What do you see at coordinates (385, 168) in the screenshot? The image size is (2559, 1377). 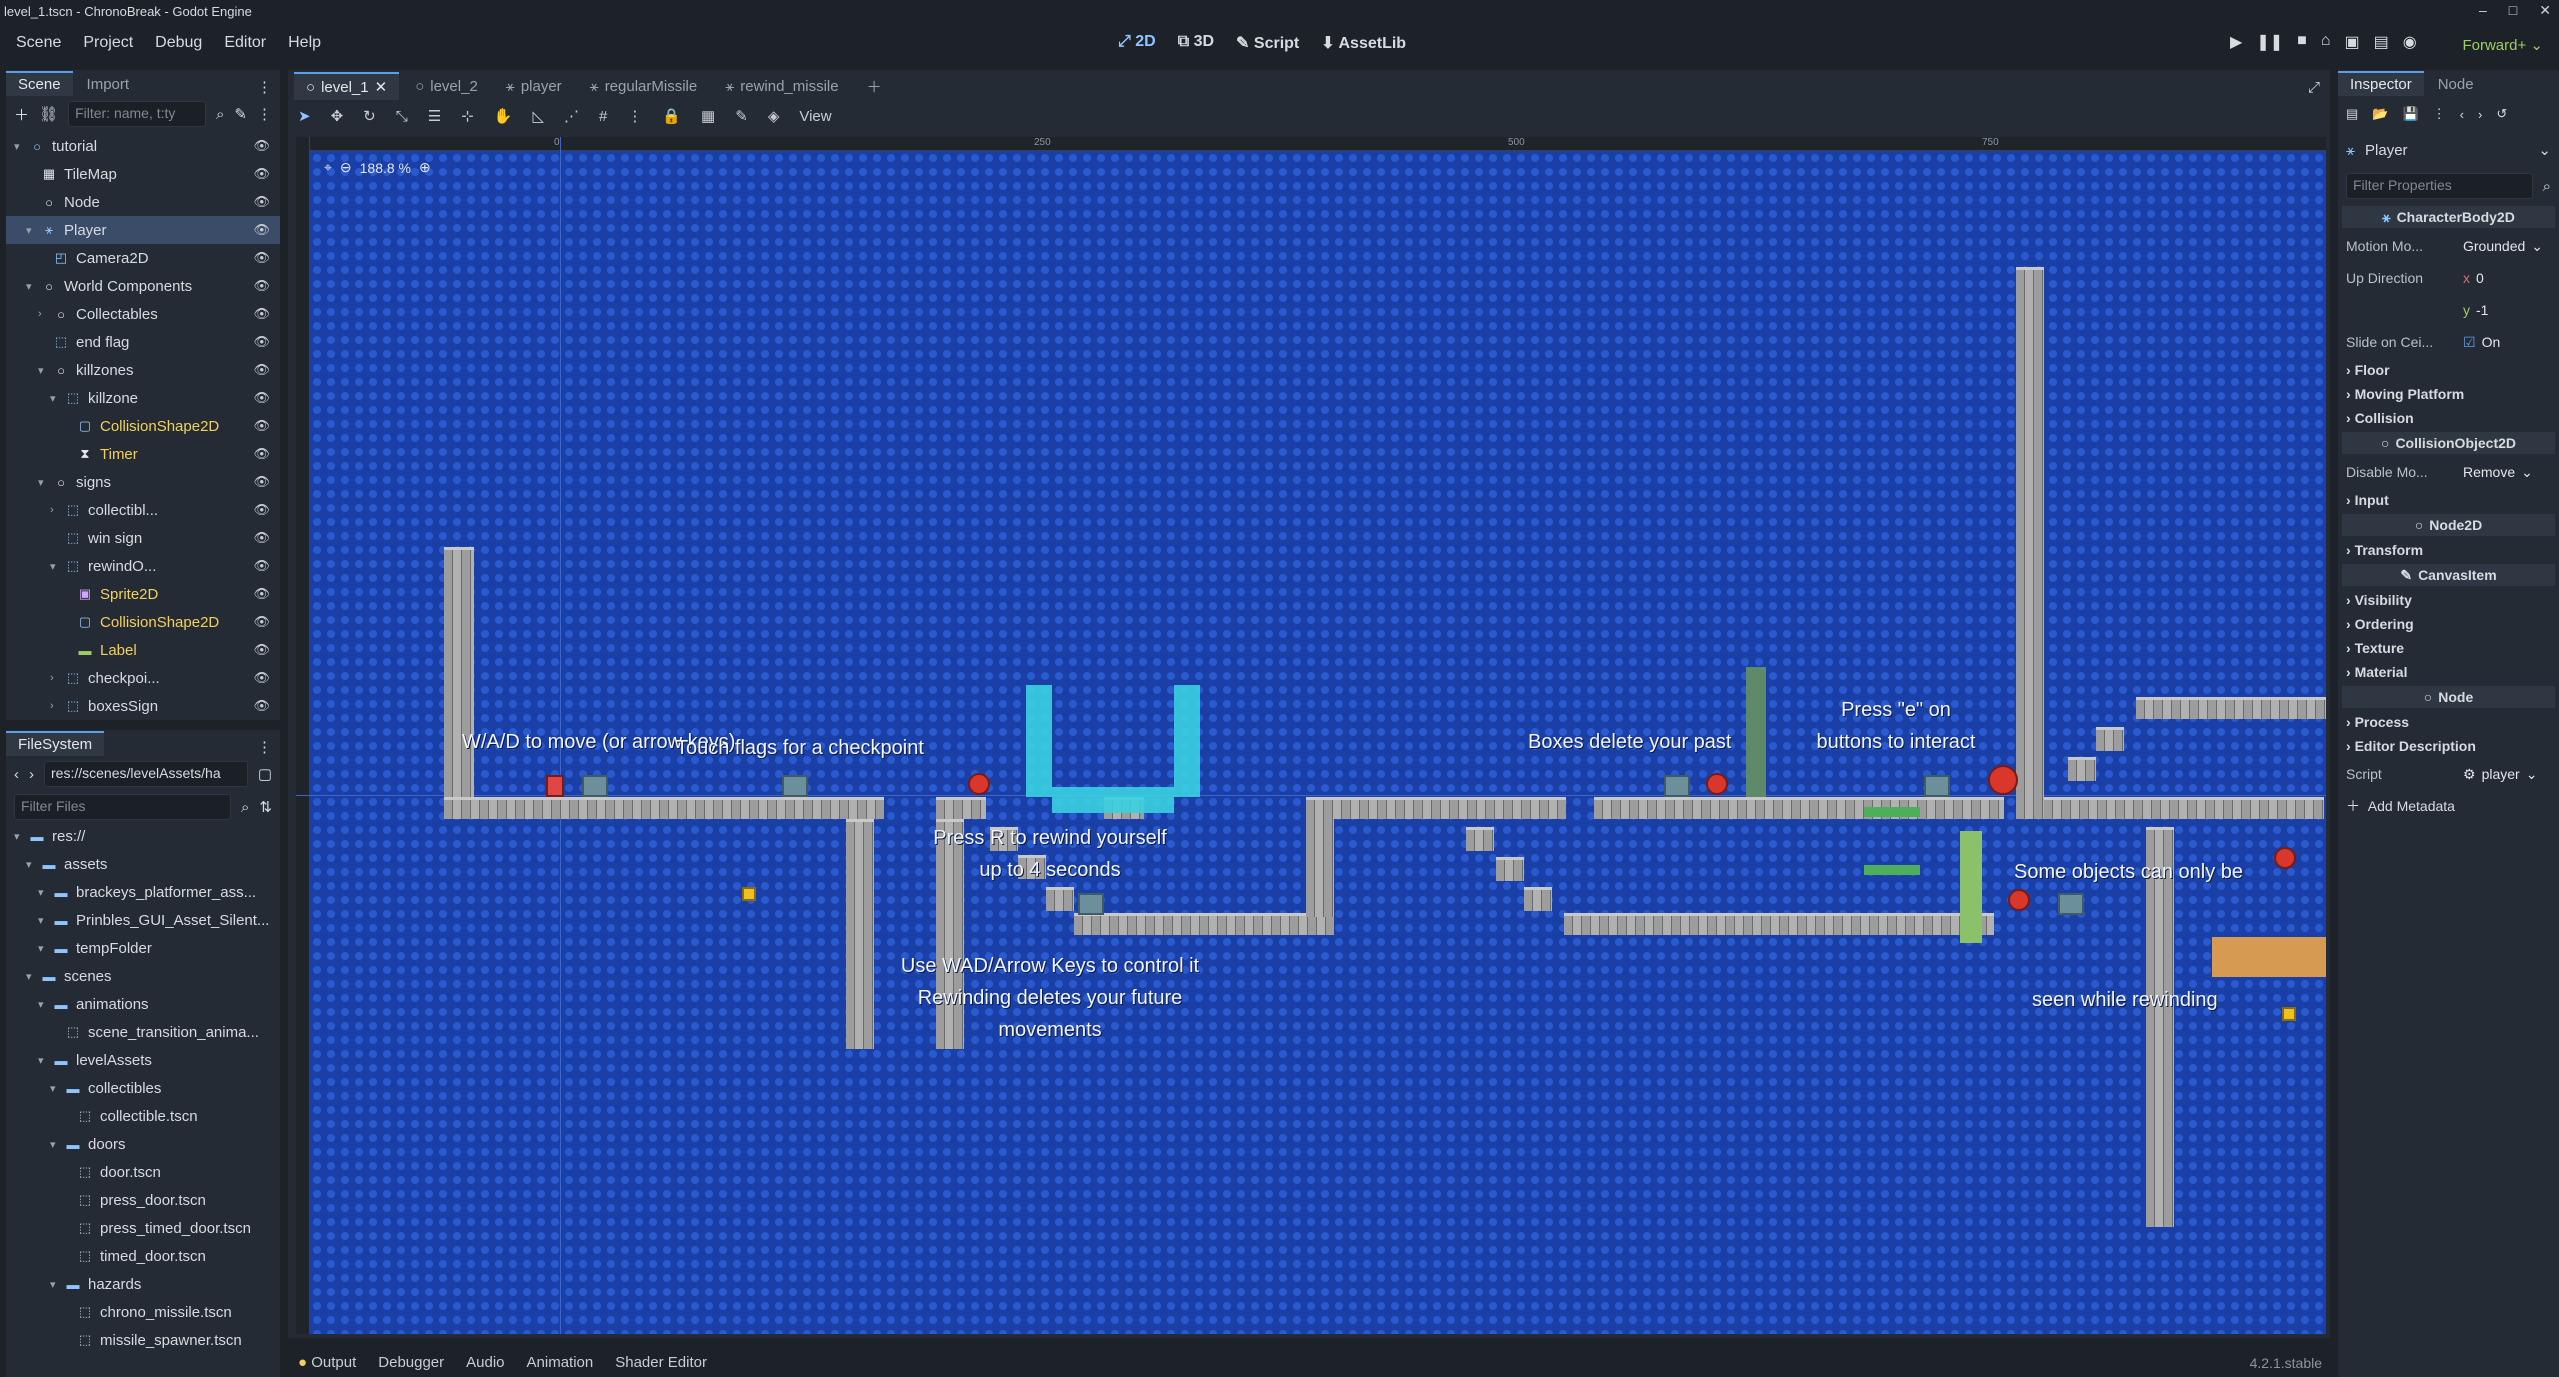 I see `zoom-level: 188.8 %` at bounding box center [385, 168].